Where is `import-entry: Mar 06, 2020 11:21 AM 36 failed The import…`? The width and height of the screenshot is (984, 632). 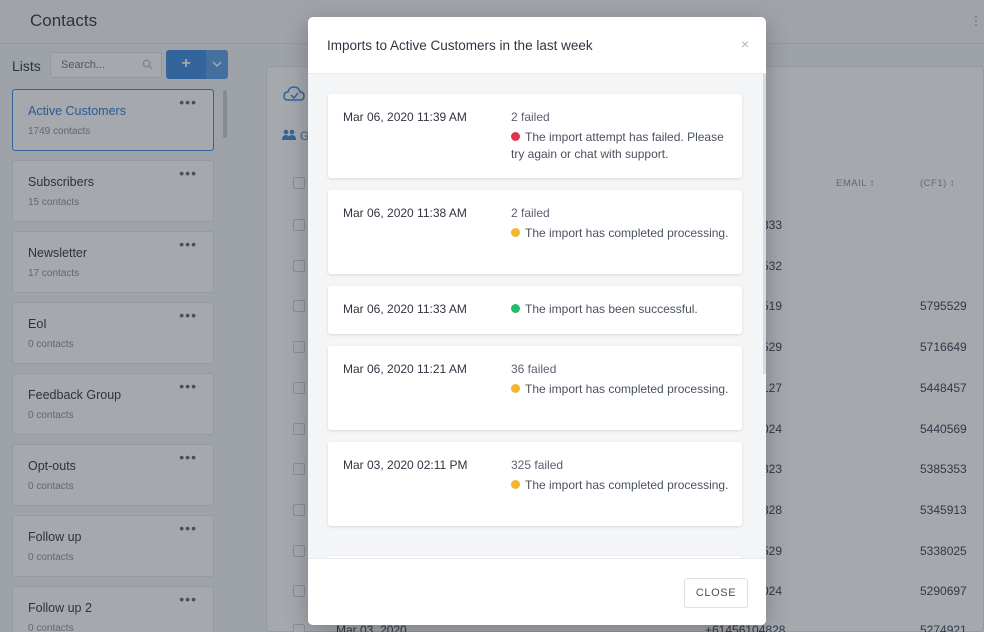
import-entry: Mar 06, 2020 11:21 AM 36 failed The import… is located at coordinates (535, 388).